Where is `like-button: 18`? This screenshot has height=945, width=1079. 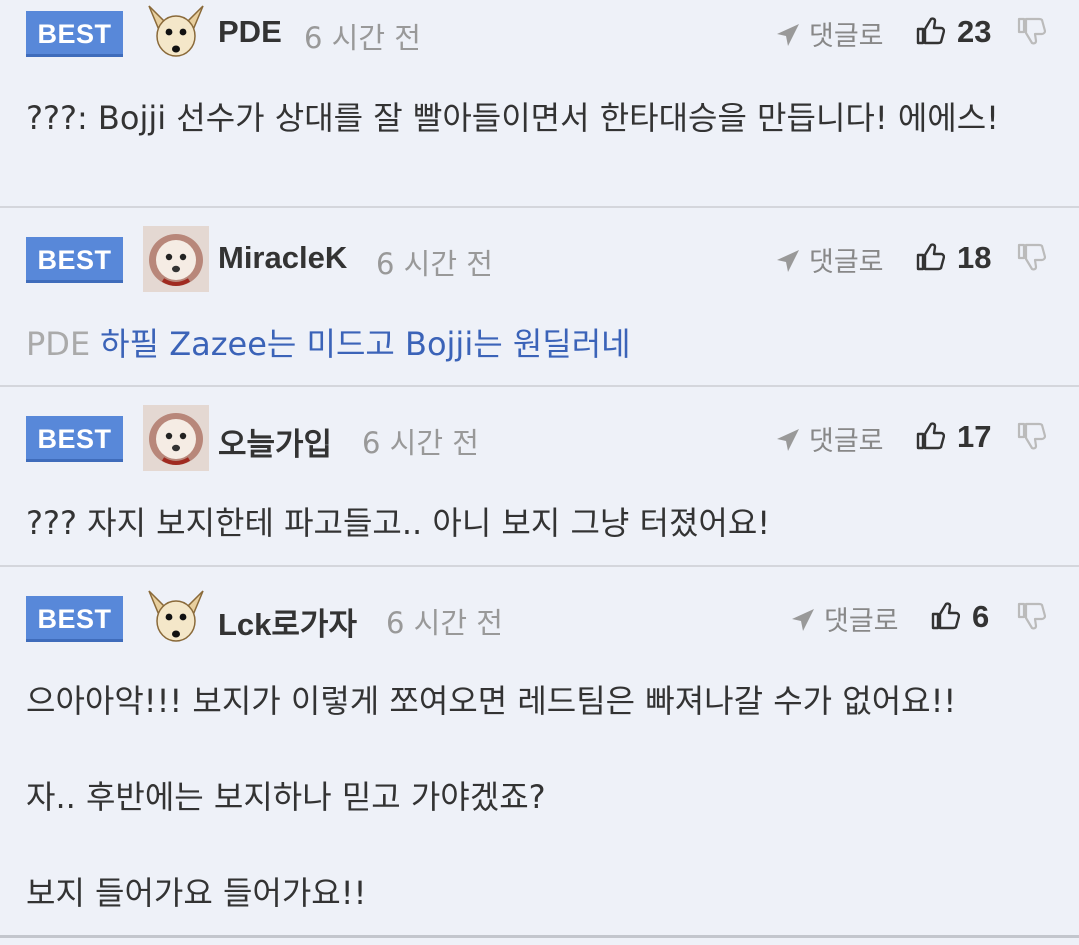
like-button: 18 is located at coordinates (953, 258).